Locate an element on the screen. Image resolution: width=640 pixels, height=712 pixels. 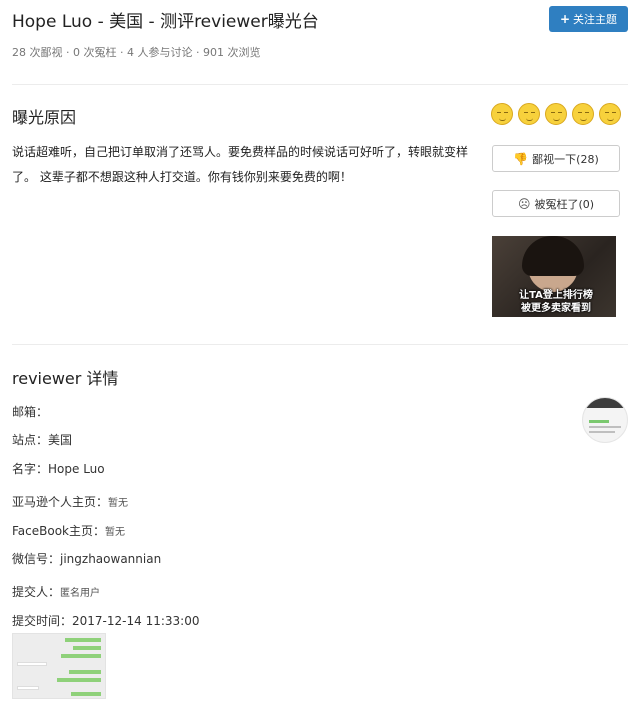
divider-top is located at coordinates (320, 84).